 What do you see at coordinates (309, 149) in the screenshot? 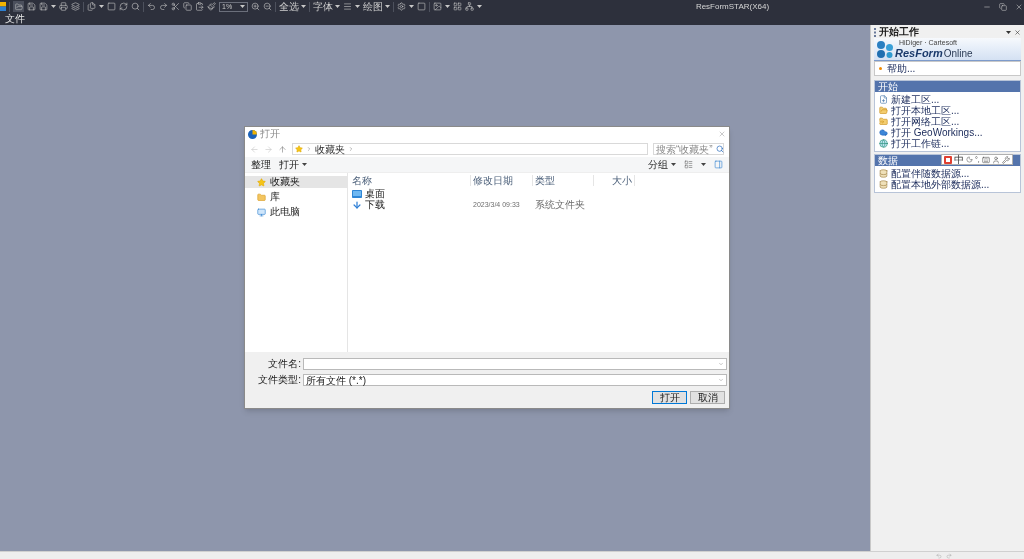
I see `chevron-icon` at bounding box center [309, 149].